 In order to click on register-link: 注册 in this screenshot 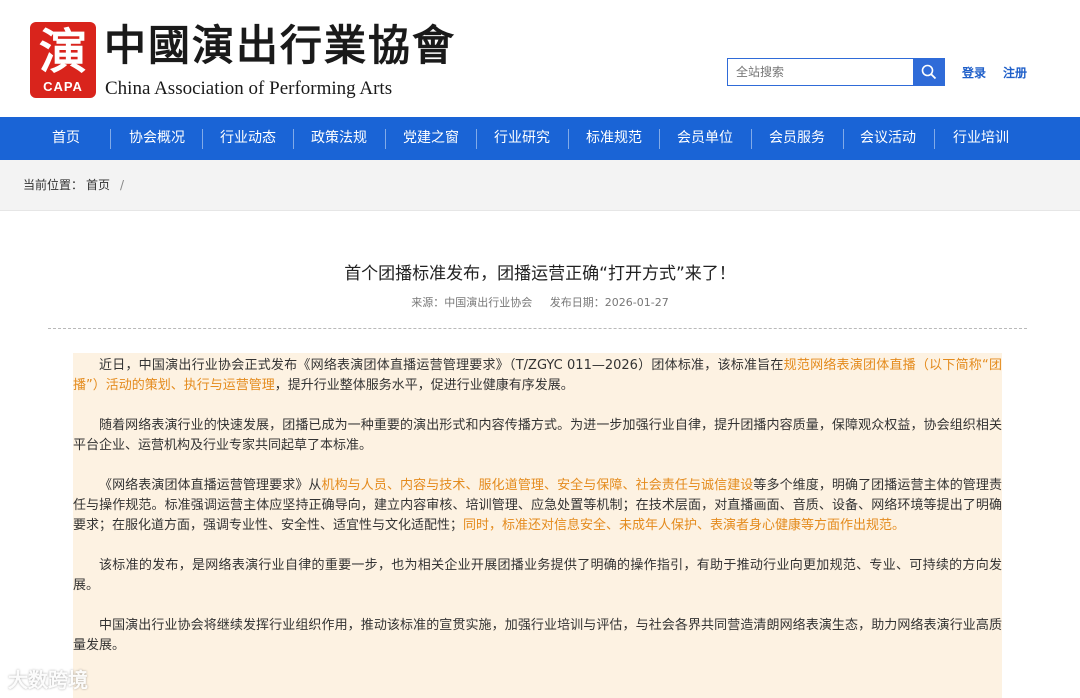, I will do `click(1015, 72)`.